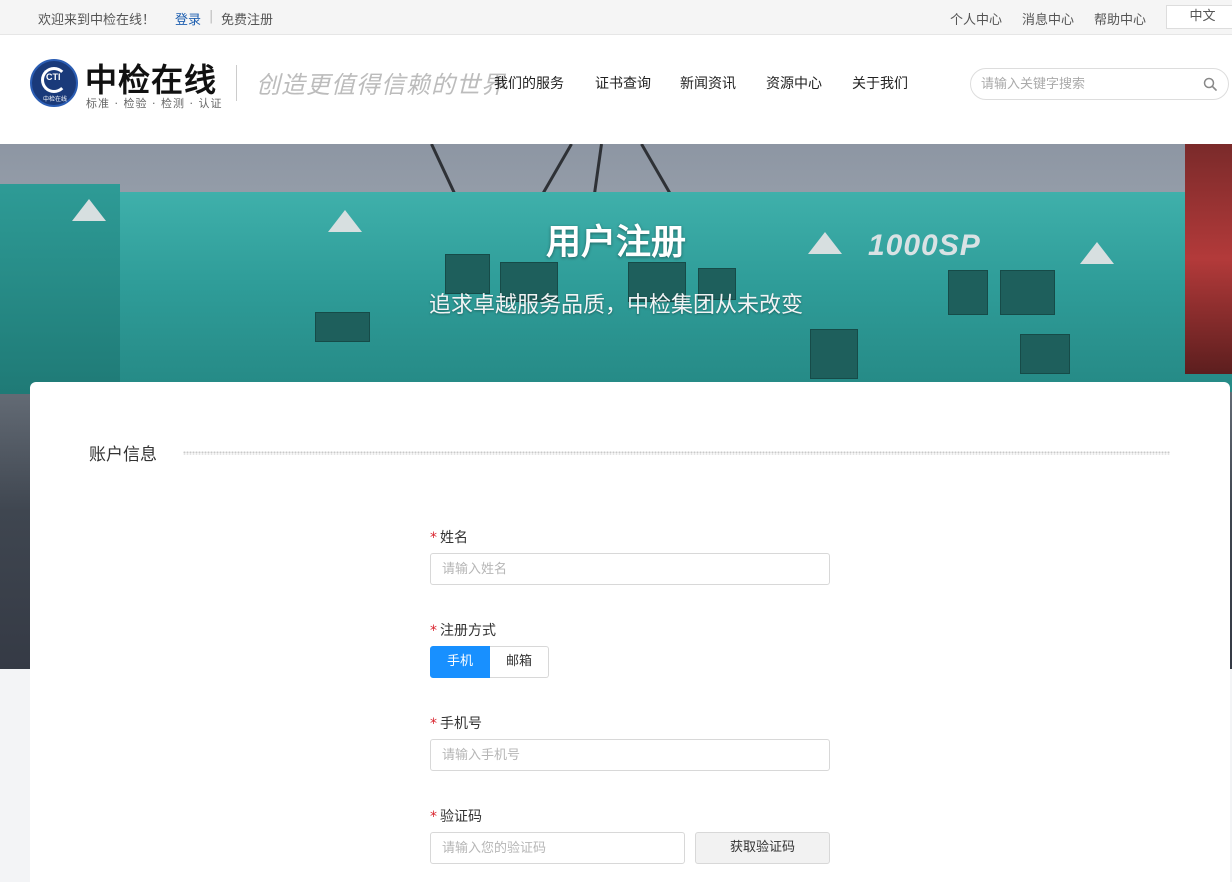  I want to click on code-label-text: 验证码, so click(461, 817).